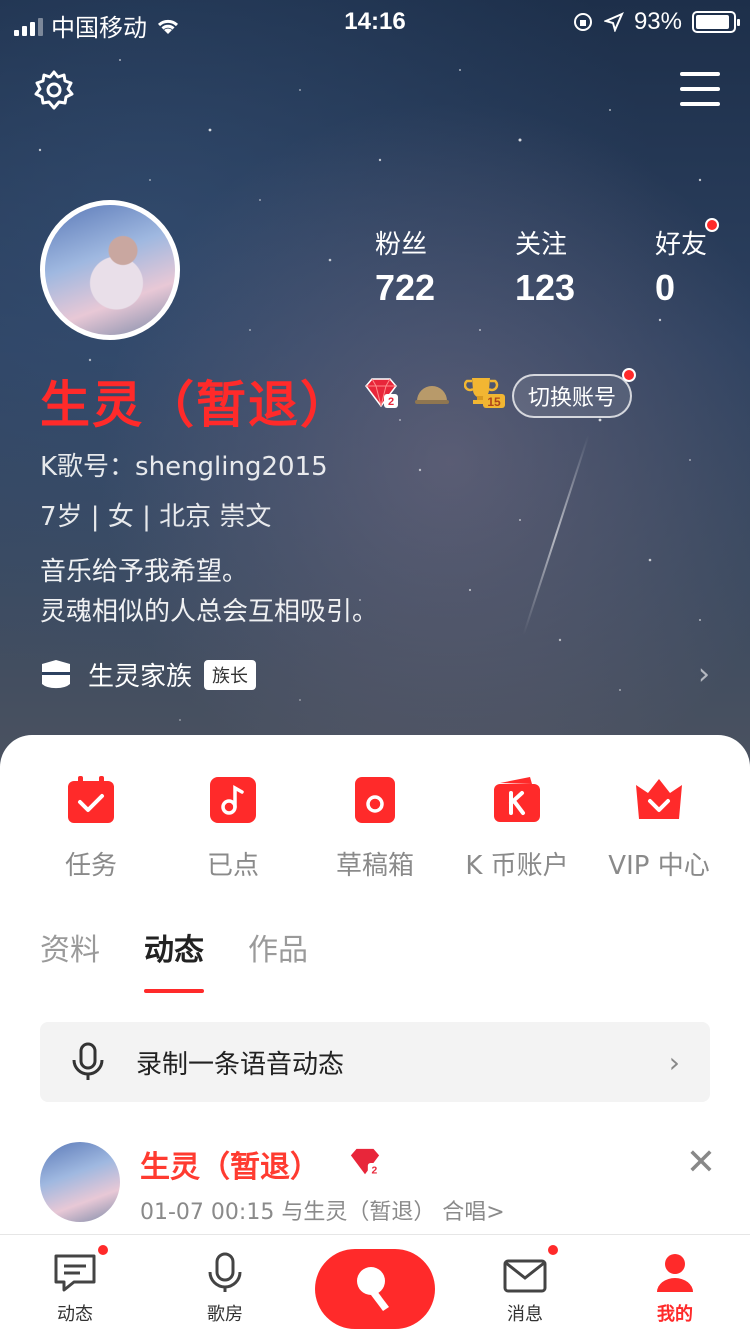 Image resolution: width=750 pixels, height=1334 pixels. What do you see at coordinates (240, 1064) in the screenshot?
I see `voice-post-label: 录制一条语音动态` at bounding box center [240, 1064].